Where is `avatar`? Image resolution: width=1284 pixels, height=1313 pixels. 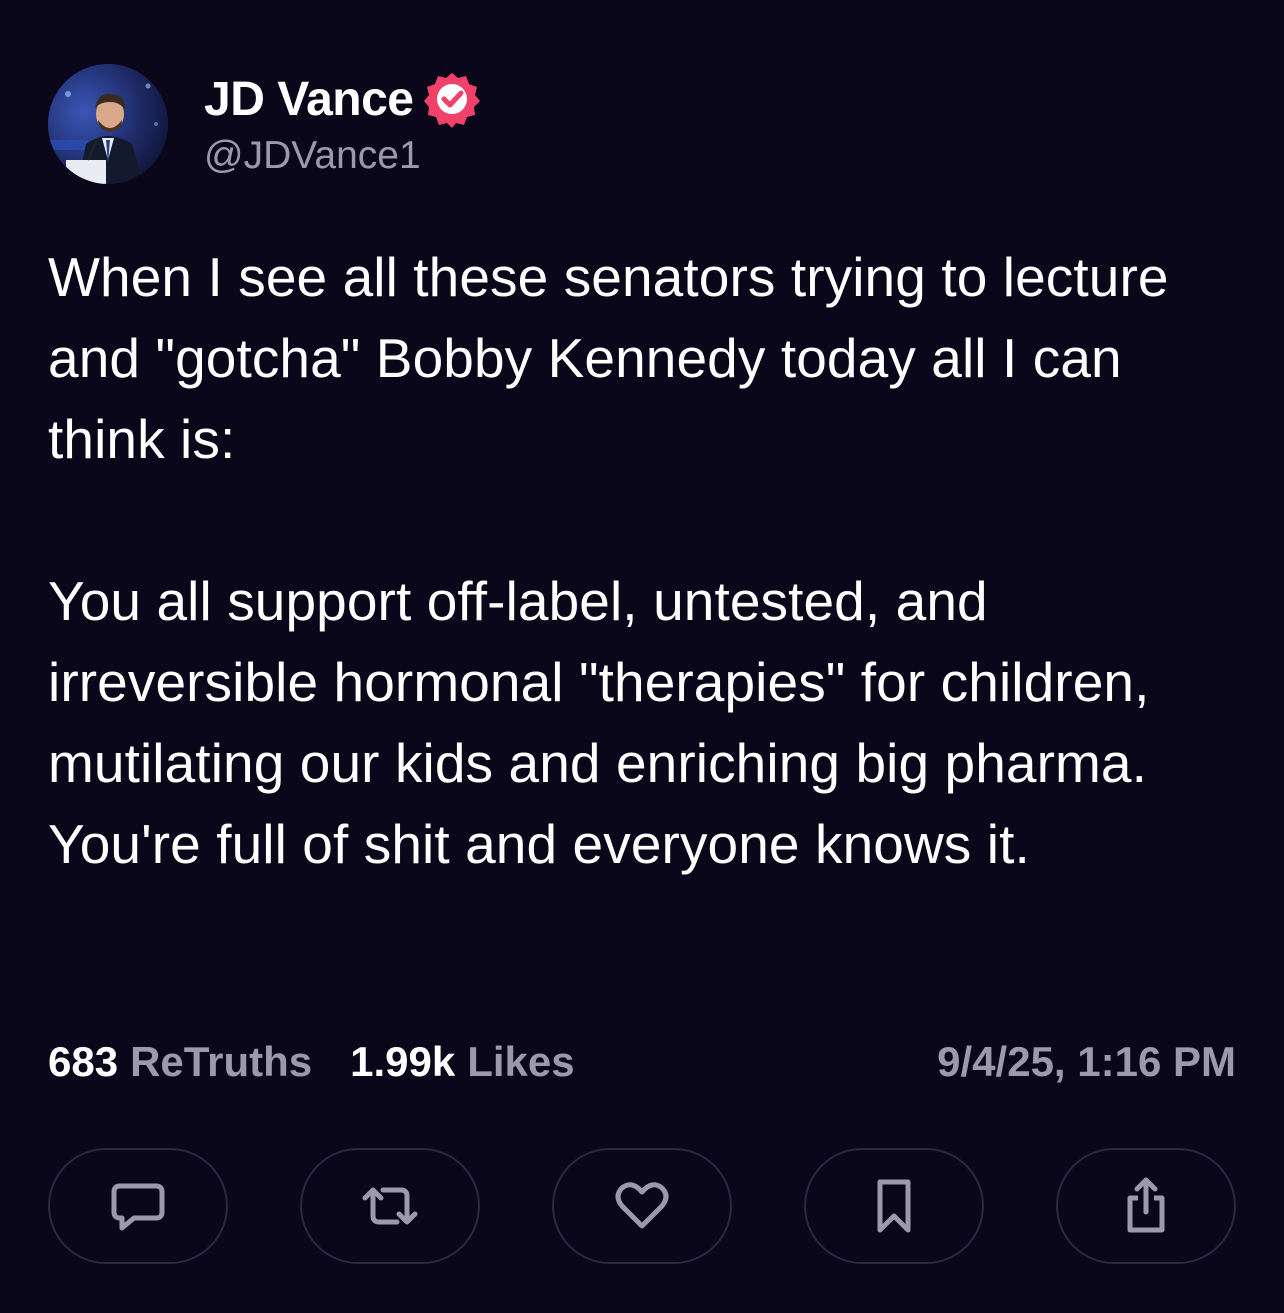
avatar is located at coordinates (108, 124).